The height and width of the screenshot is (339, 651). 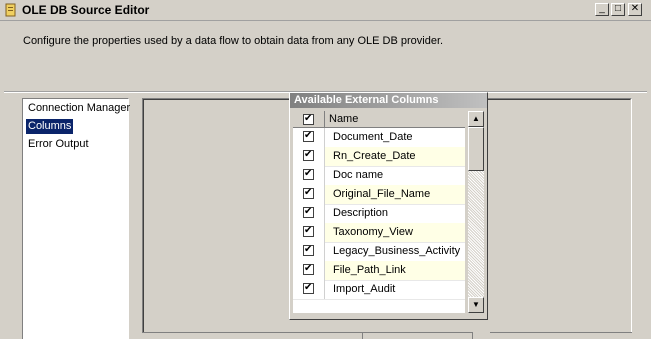 I want to click on column-row: File_Path_Link, so click(x=379, y=271).